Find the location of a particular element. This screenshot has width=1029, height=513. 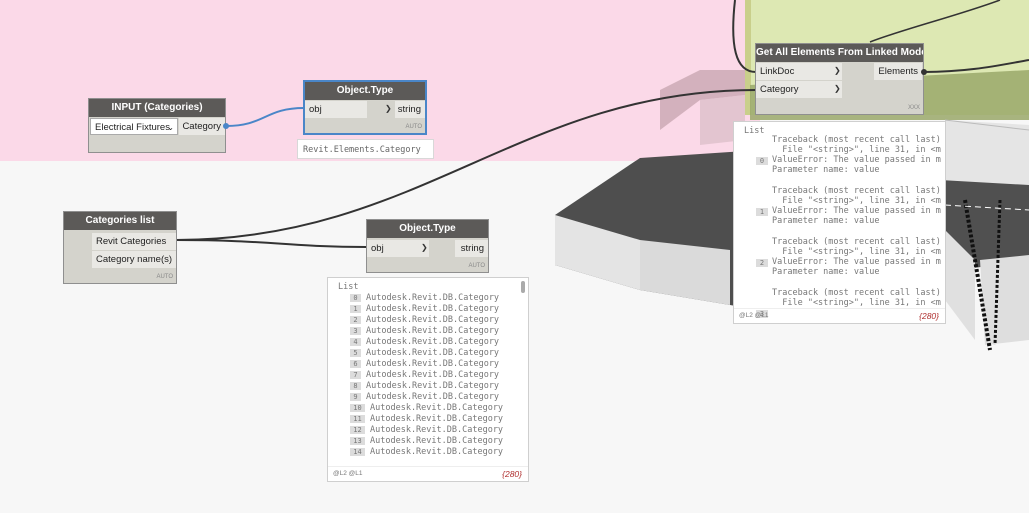

list-item: 1 Autodesk.Revit.DB.Category is located at coordinates (424, 309).